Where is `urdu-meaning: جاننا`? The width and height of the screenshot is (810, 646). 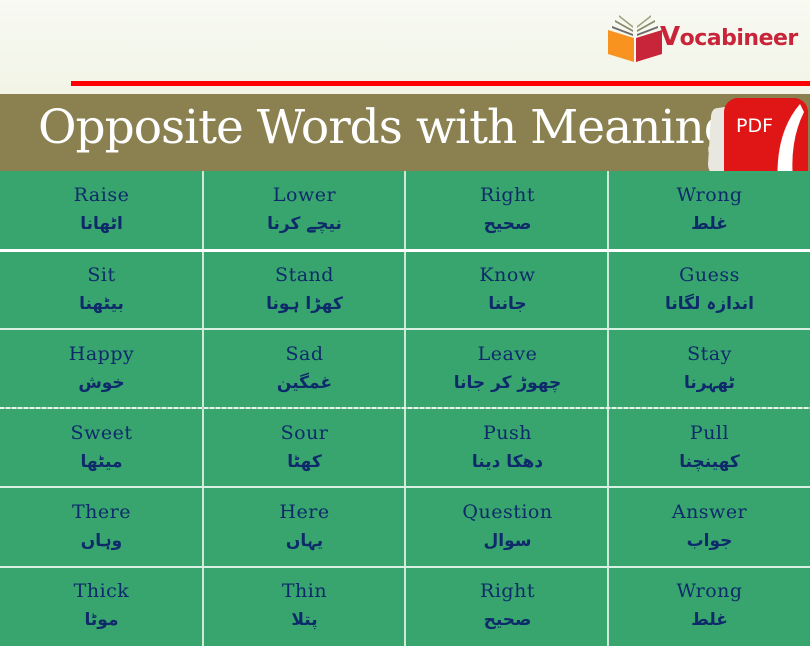
urdu-meaning: جاننا is located at coordinates (507, 304).